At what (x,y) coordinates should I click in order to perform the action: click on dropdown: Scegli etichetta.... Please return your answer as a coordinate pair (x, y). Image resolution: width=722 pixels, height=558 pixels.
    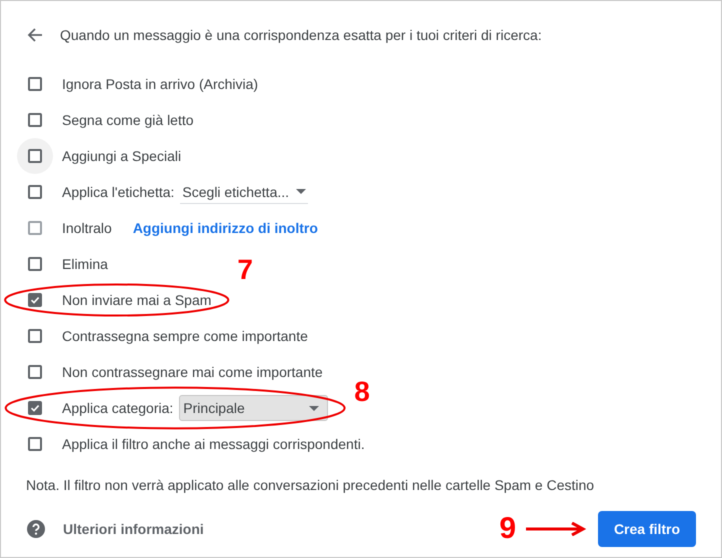
    Looking at the image, I should click on (244, 192).